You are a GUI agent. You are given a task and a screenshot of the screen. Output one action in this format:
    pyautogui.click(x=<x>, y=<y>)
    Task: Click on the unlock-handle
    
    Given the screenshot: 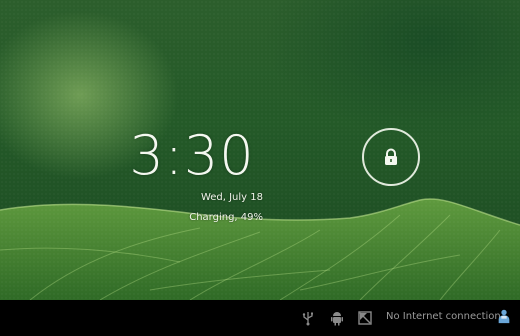 What is the action you would take?
    pyautogui.click(x=391, y=157)
    